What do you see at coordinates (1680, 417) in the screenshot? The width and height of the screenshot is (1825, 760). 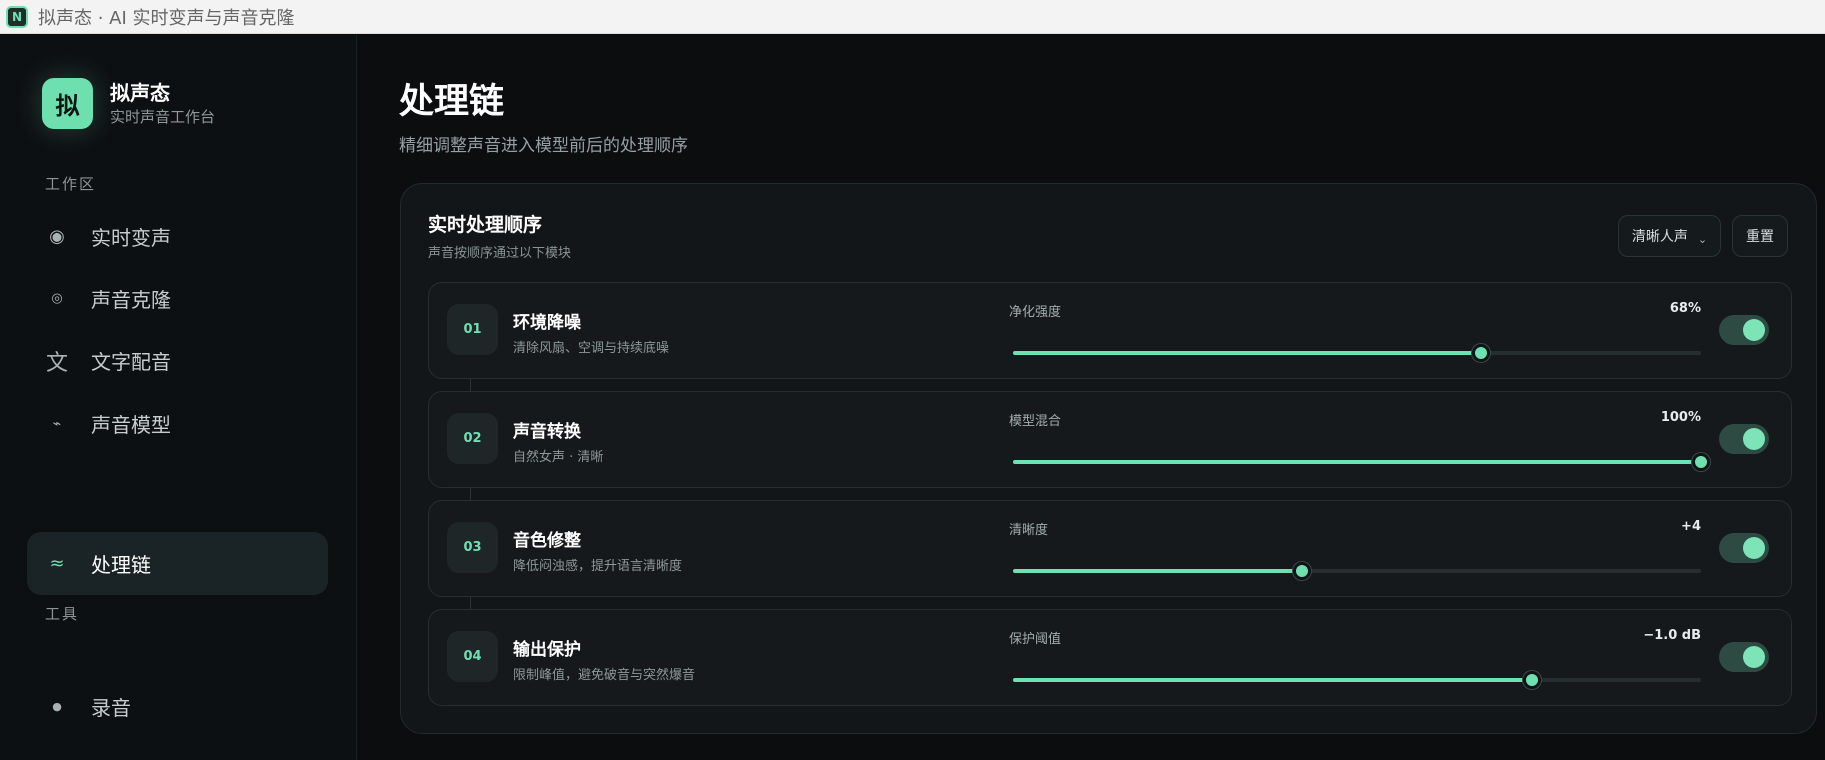 I see `param-value: 100%` at bounding box center [1680, 417].